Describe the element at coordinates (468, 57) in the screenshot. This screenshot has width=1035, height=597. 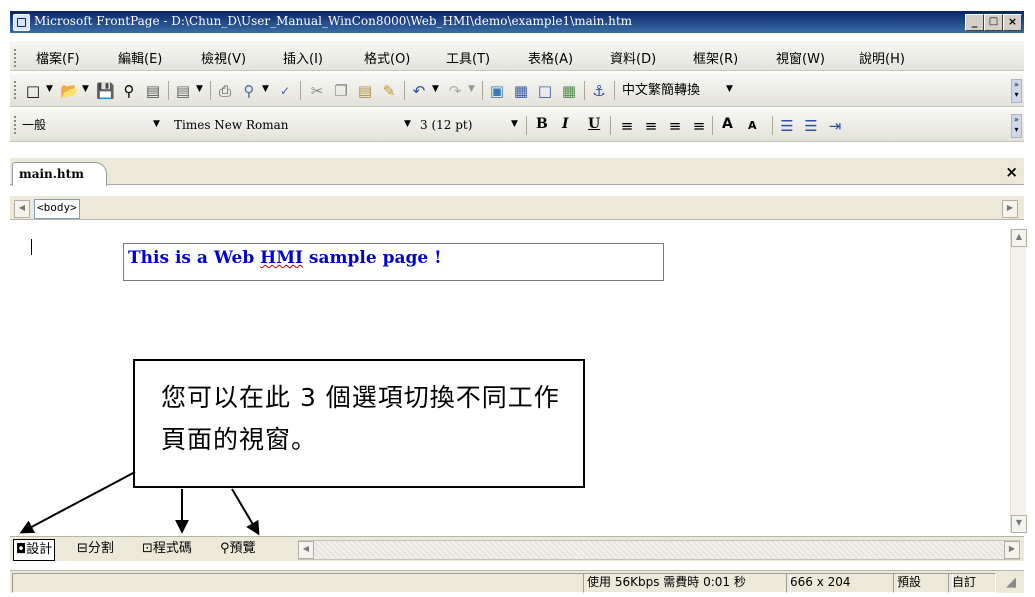
I see `menu-tools: 工具(T)` at that location.